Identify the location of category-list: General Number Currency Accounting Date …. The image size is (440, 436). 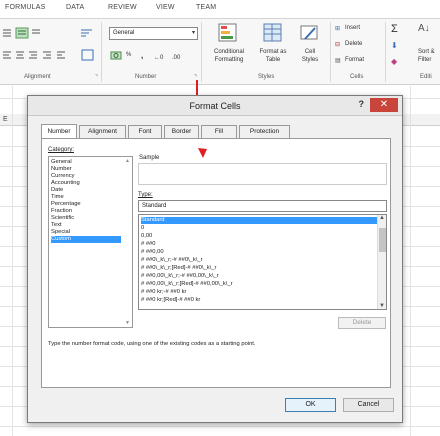
(90, 242).